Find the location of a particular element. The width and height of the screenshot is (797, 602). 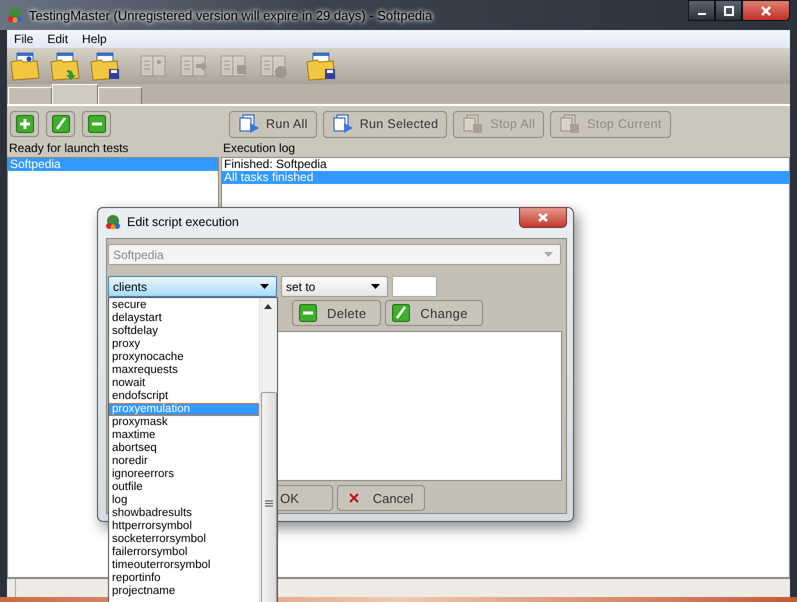

stop-current-icon is located at coordinates (570, 124).